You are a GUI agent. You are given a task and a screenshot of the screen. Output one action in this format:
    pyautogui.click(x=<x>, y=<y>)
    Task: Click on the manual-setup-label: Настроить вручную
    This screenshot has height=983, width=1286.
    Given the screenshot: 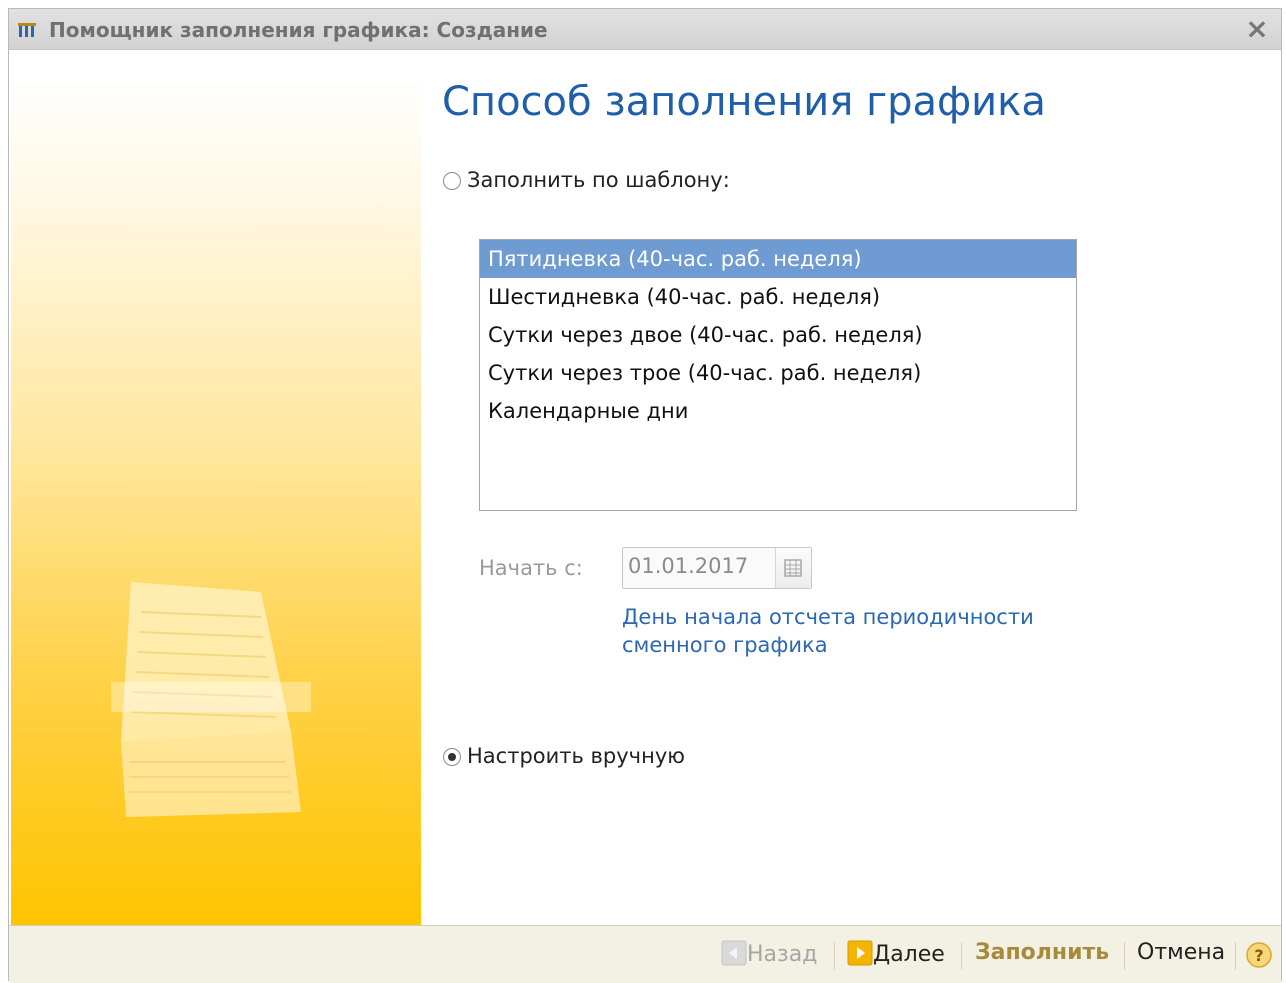 What is the action you would take?
    pyautogui.click(x=576, y=756)
    